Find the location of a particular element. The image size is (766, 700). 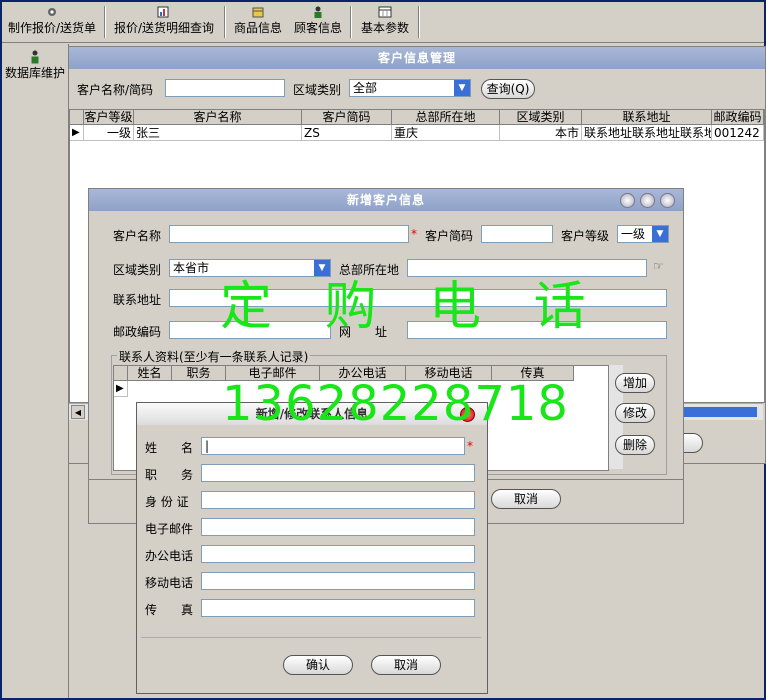

id-card-label: 身 份 证 is located at coordinates (167, 502).